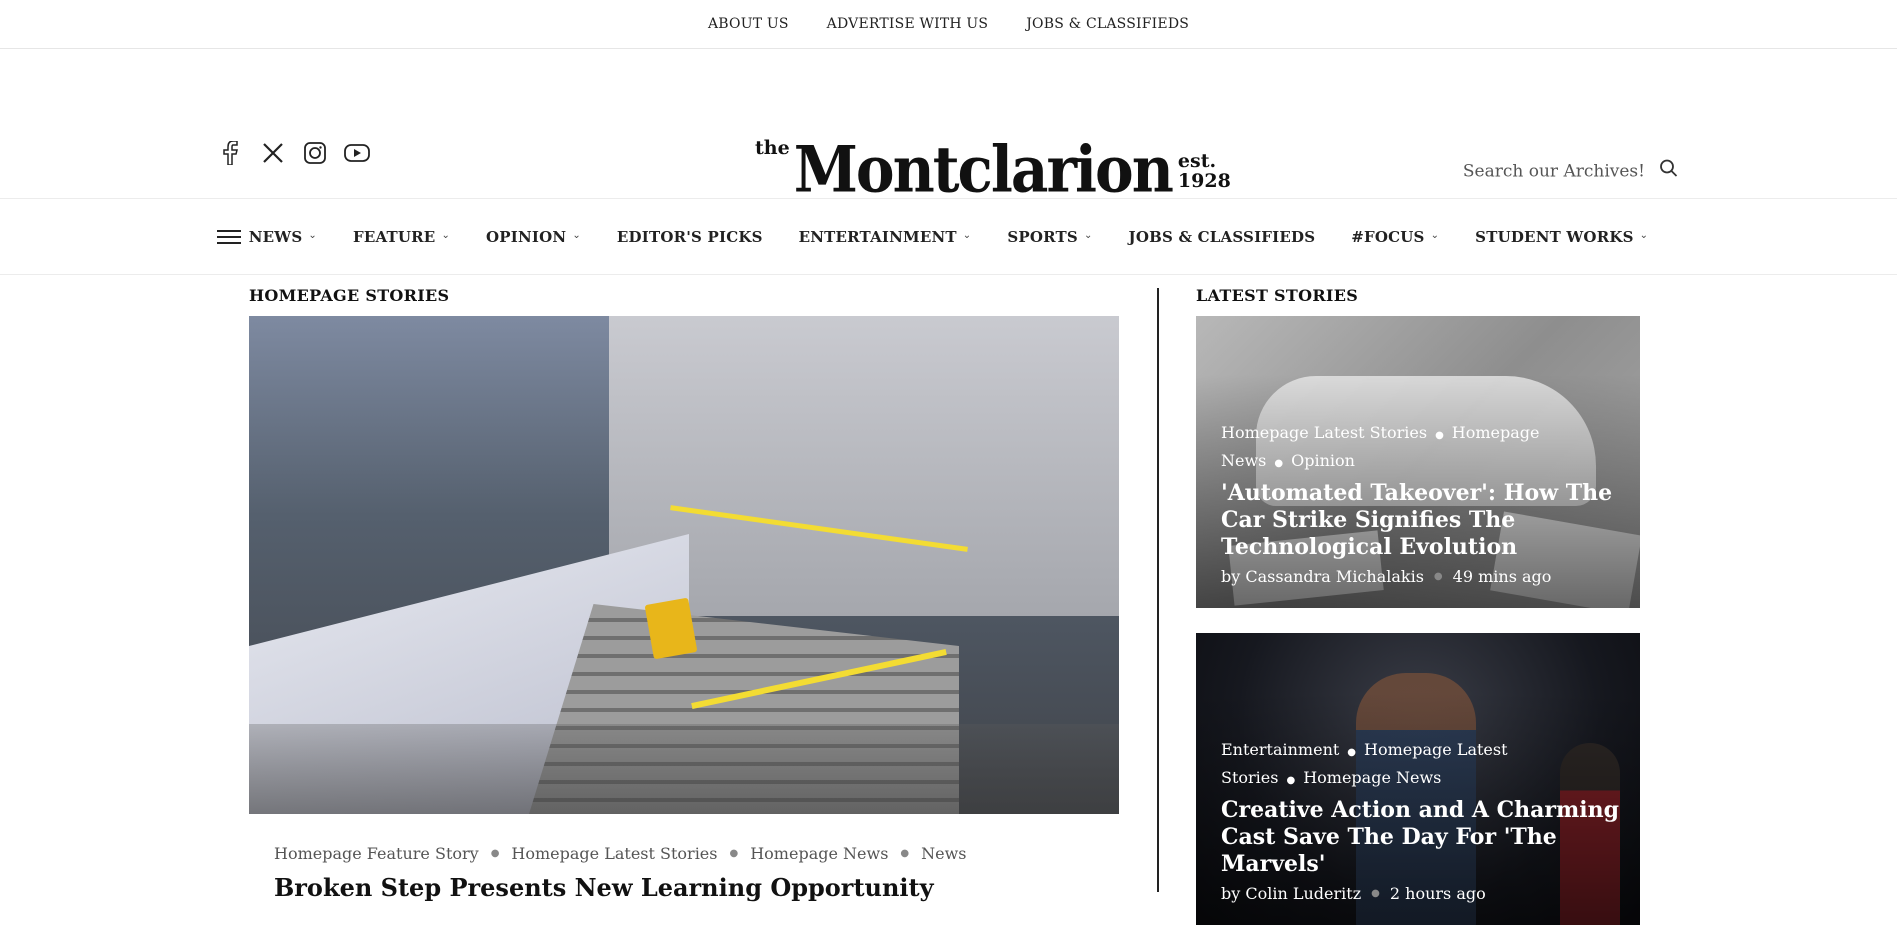  I want to click on nav-editors-picks: EDITOR'S PICKS, so click(690, 237).